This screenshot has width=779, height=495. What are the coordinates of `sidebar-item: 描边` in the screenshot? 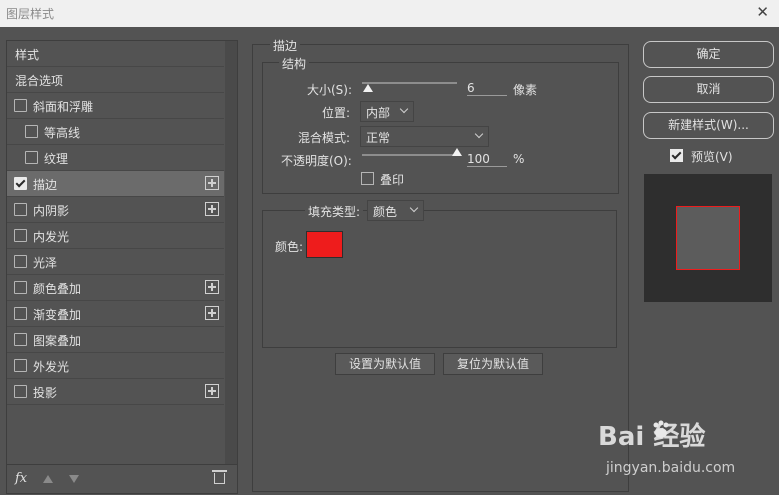 It's located at (115, 184).